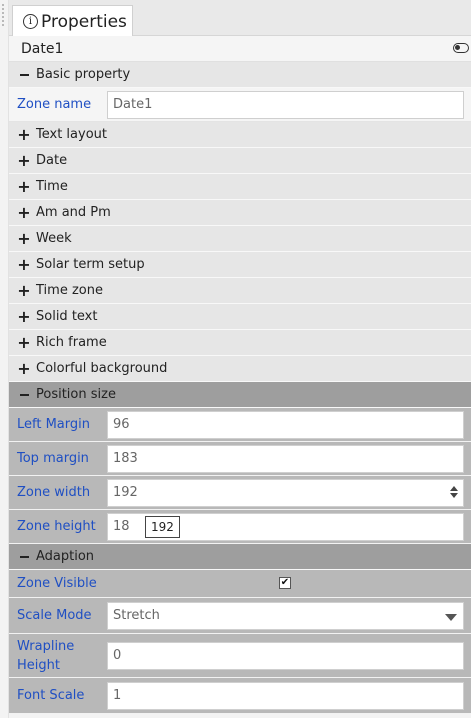 This screenshot has height=718, width=471. I want to click on section-label: Text layout, so click(71, 134).